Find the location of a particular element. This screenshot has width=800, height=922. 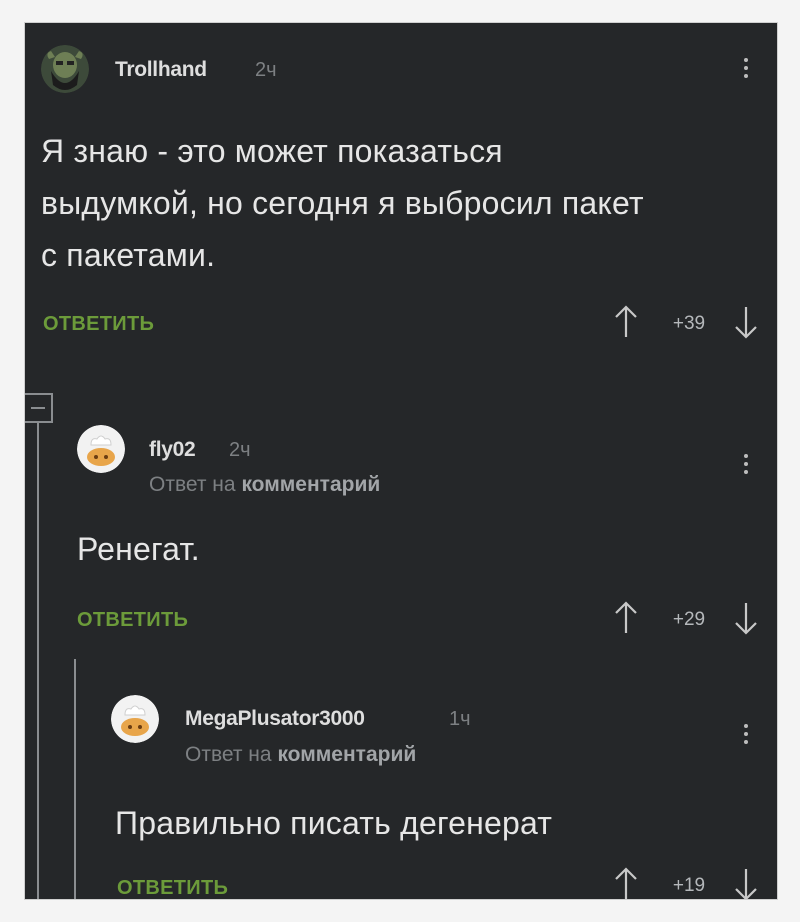

comment-time: 1ч is located at coordinates (460, 719).